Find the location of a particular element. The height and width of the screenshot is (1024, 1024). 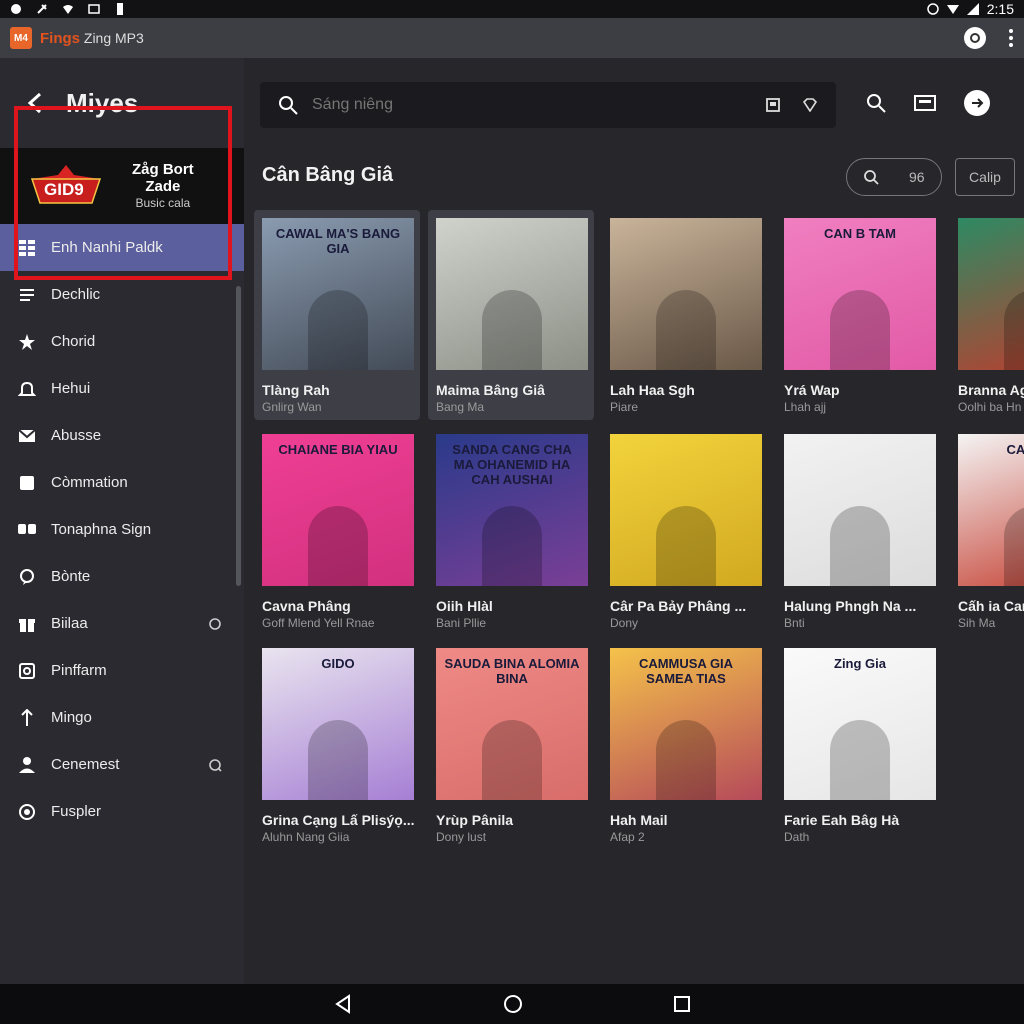

album-title: Lah Haa Sgh is located at coordinates (652, 390).